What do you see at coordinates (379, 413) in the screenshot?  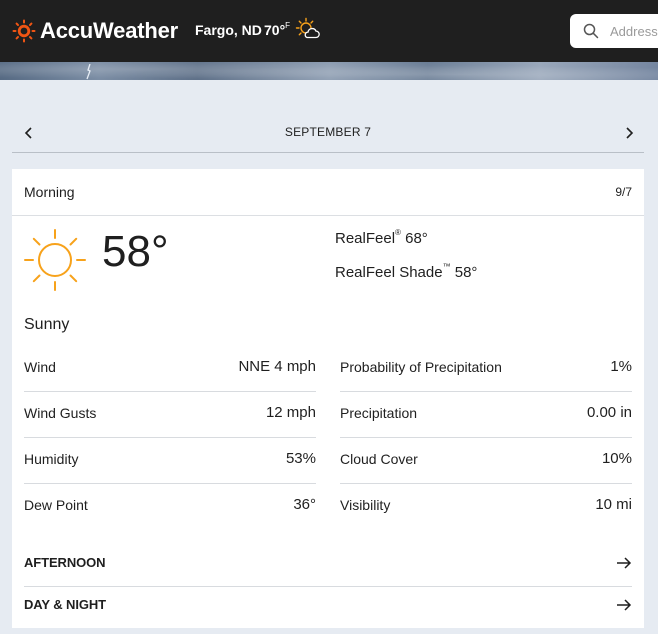 I see `detail-label: Precipitation` at bounding box center [379, 413].